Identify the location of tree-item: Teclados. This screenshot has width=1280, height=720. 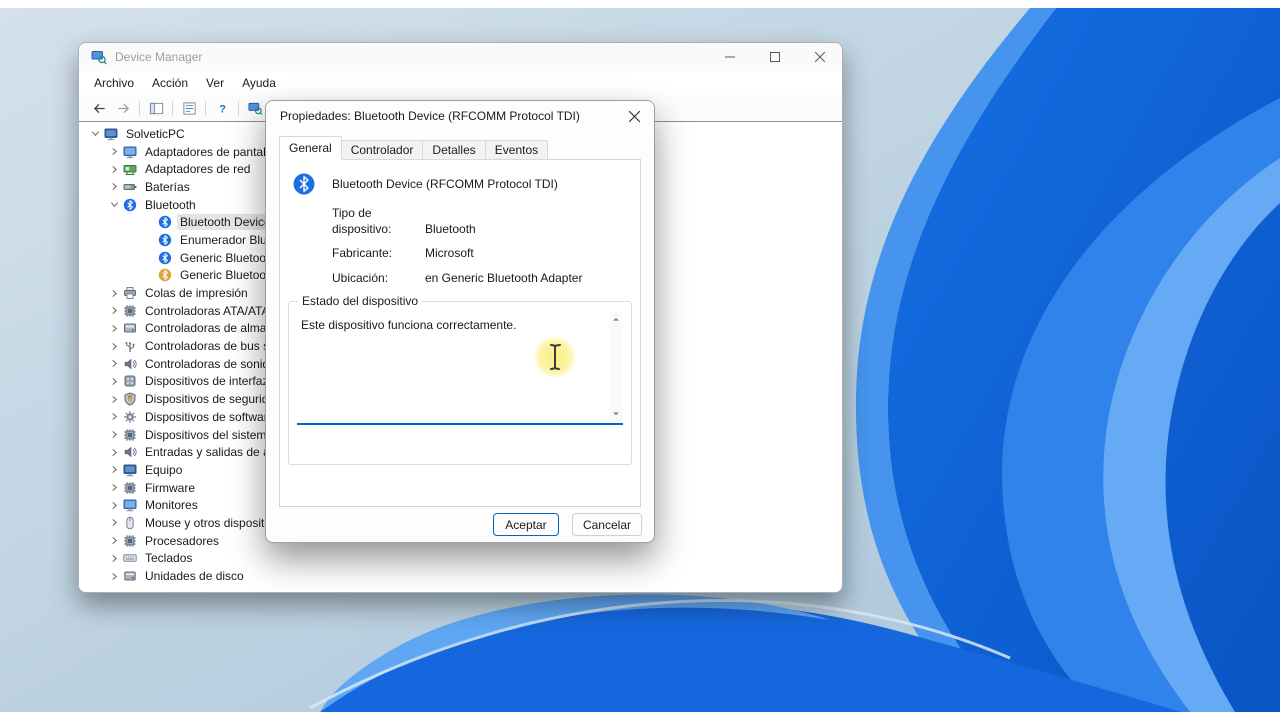
(460, 559).